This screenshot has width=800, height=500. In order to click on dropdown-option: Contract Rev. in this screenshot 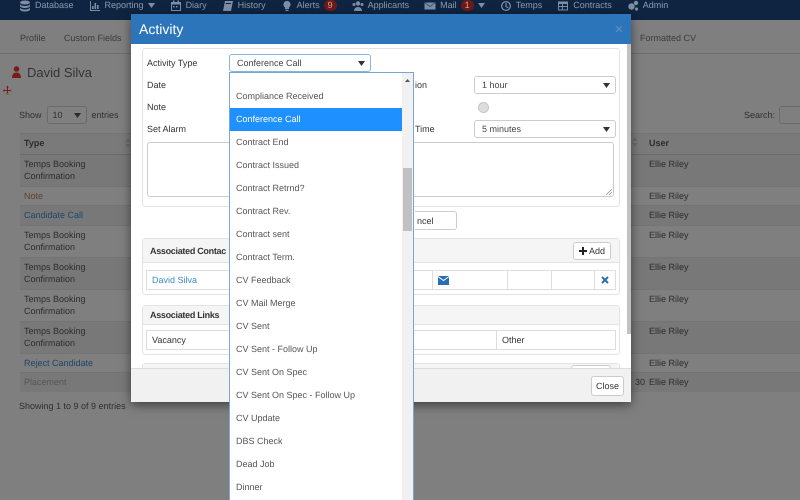, I will do `click(316, 211)`.